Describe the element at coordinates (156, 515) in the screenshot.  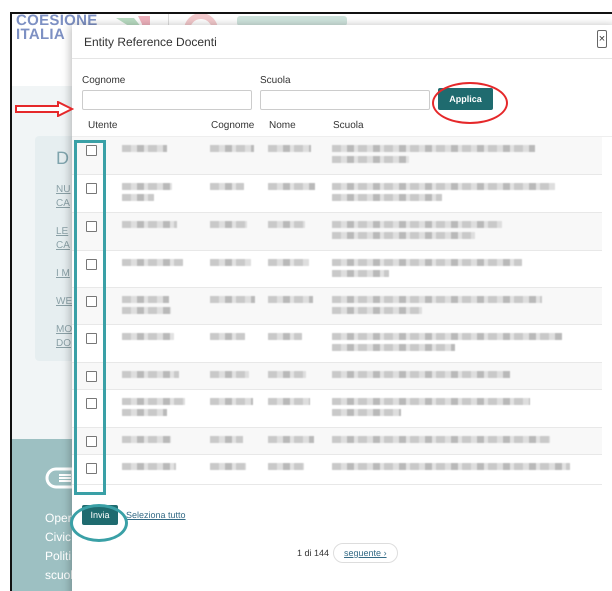
I see `select-all-link: Seleziona tutto` at that location.